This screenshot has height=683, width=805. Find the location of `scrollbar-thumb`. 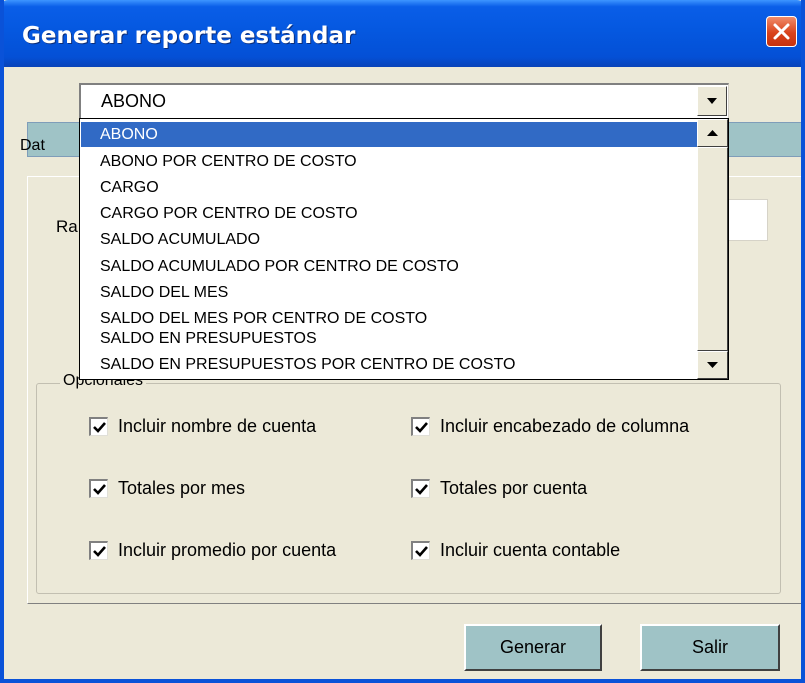

scrollbar-thumb is located at coordinates (712, 249).